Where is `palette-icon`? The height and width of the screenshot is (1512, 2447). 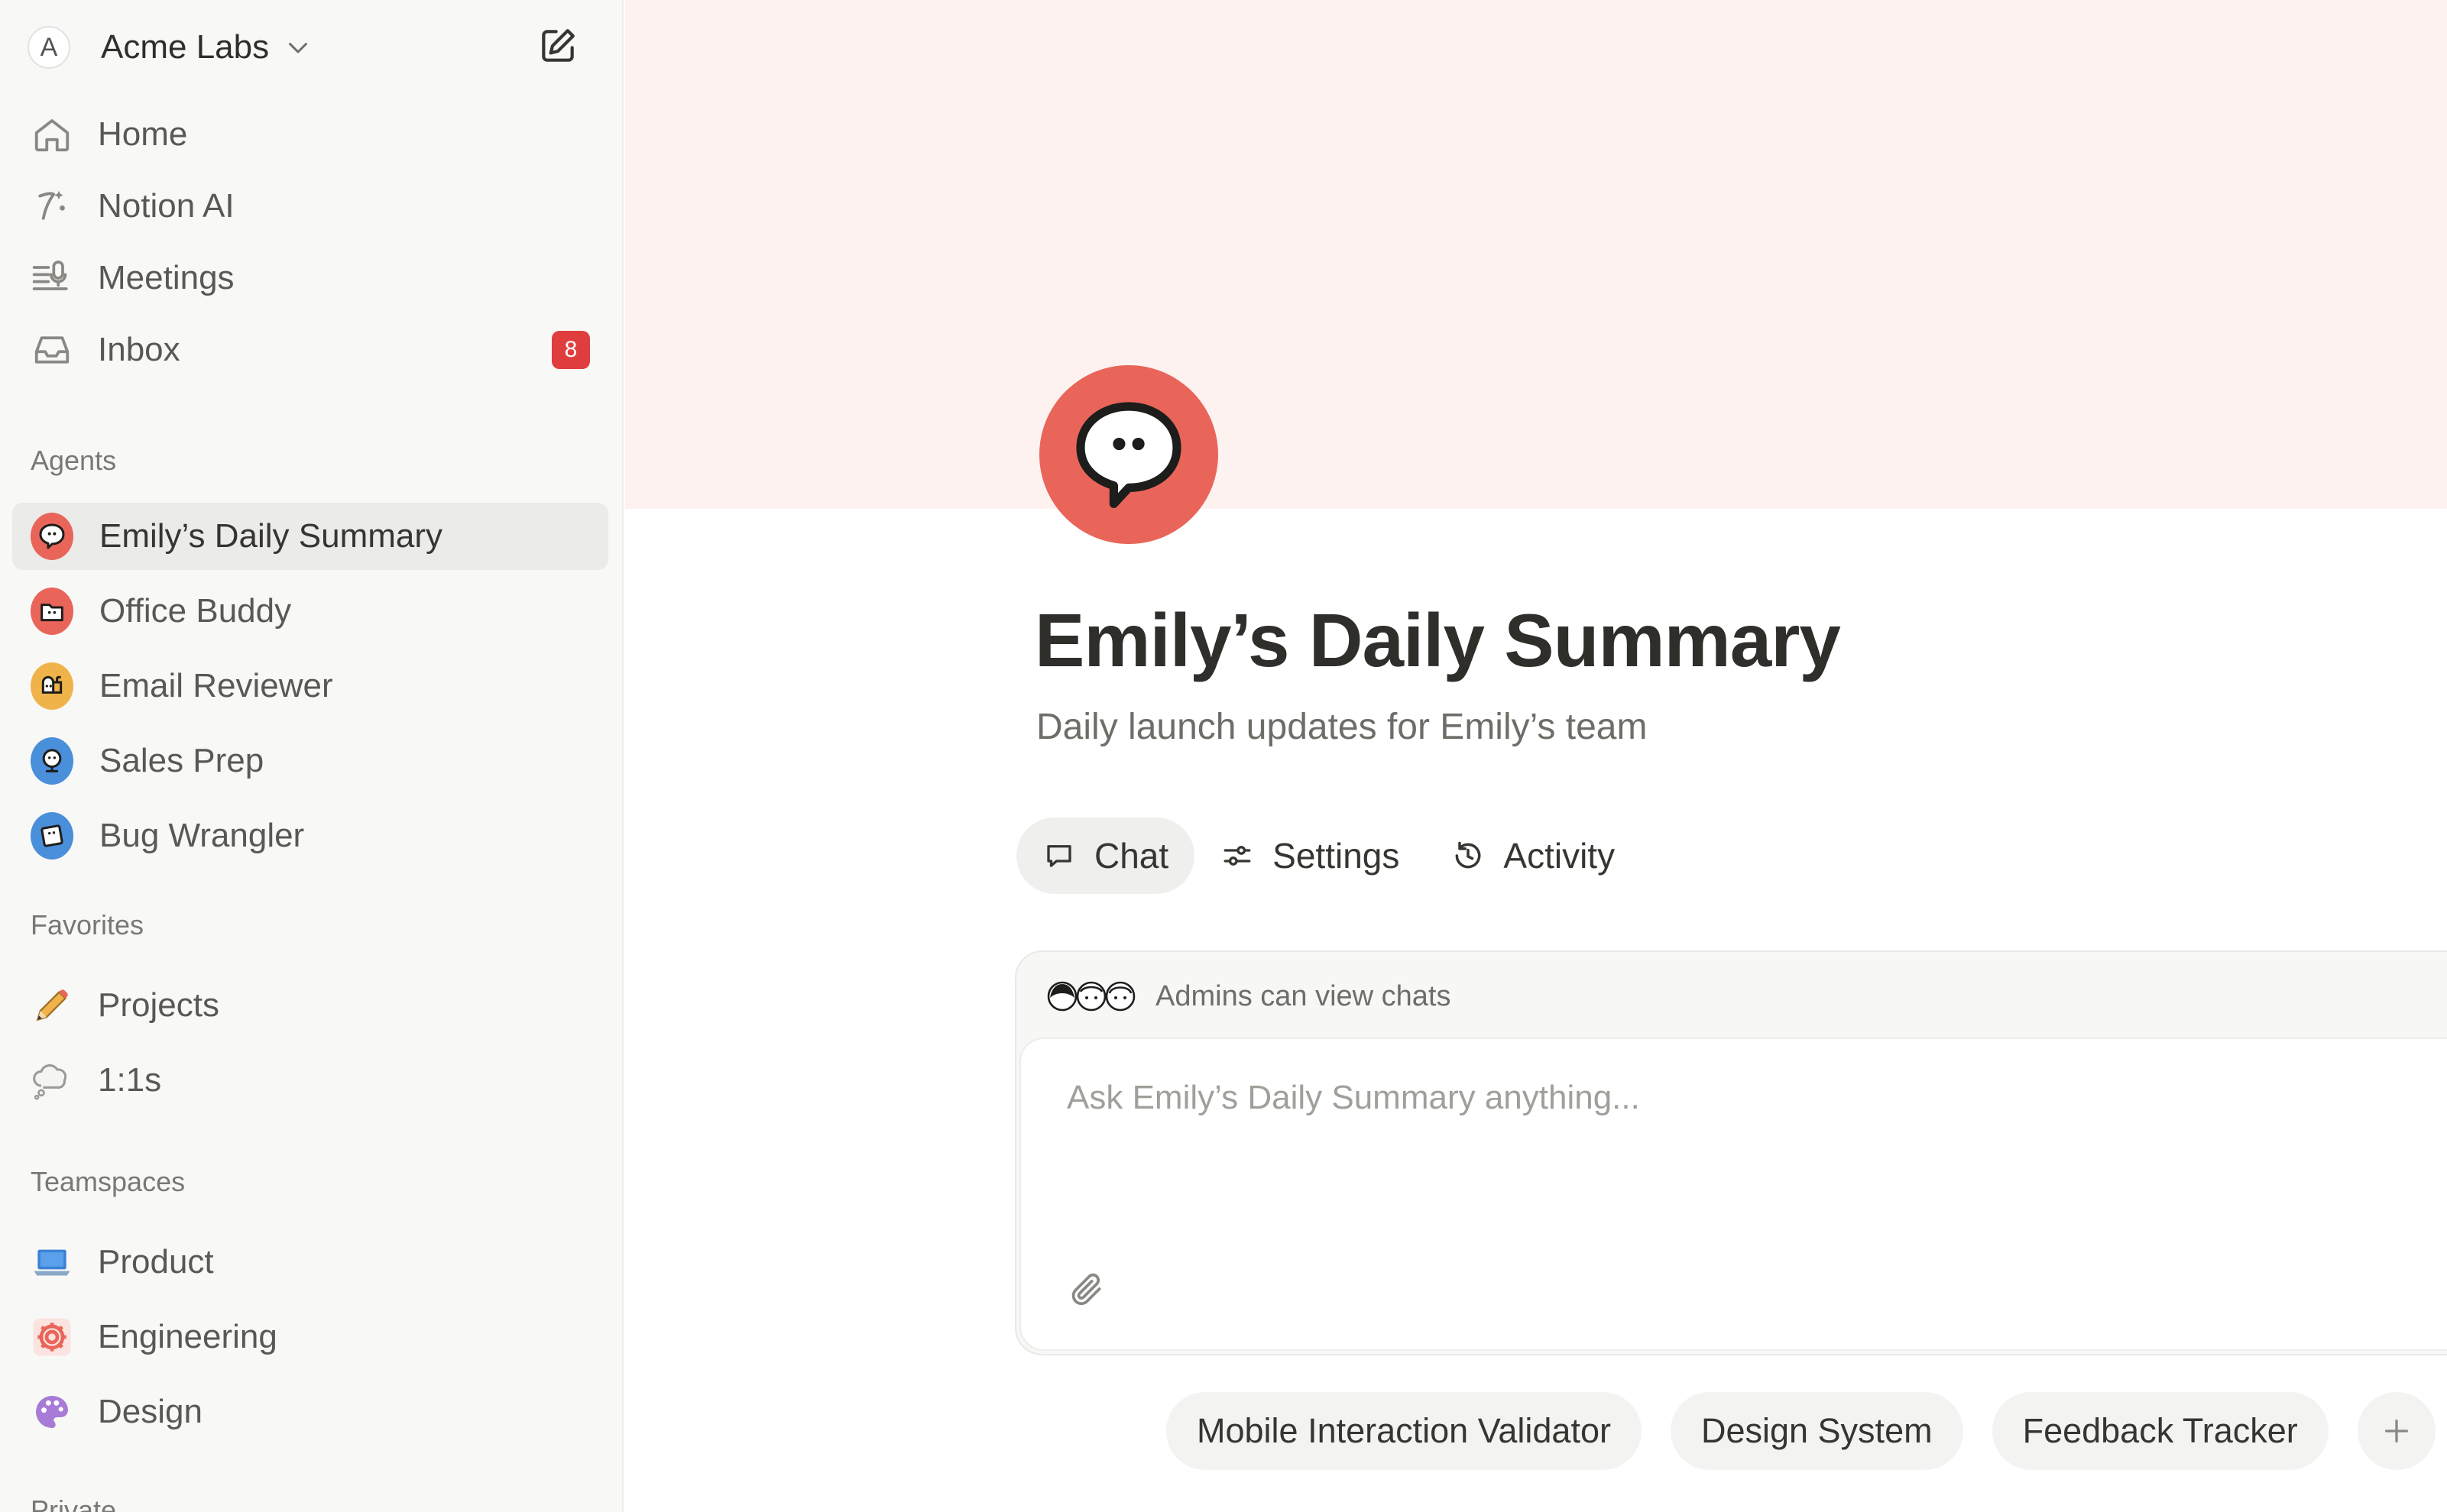 palette-icon is located at coordinates (52, 1412).